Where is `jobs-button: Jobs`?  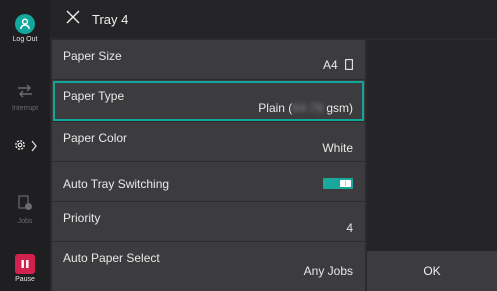
jobs-button: Jobs is located at coordinates (25, 210).